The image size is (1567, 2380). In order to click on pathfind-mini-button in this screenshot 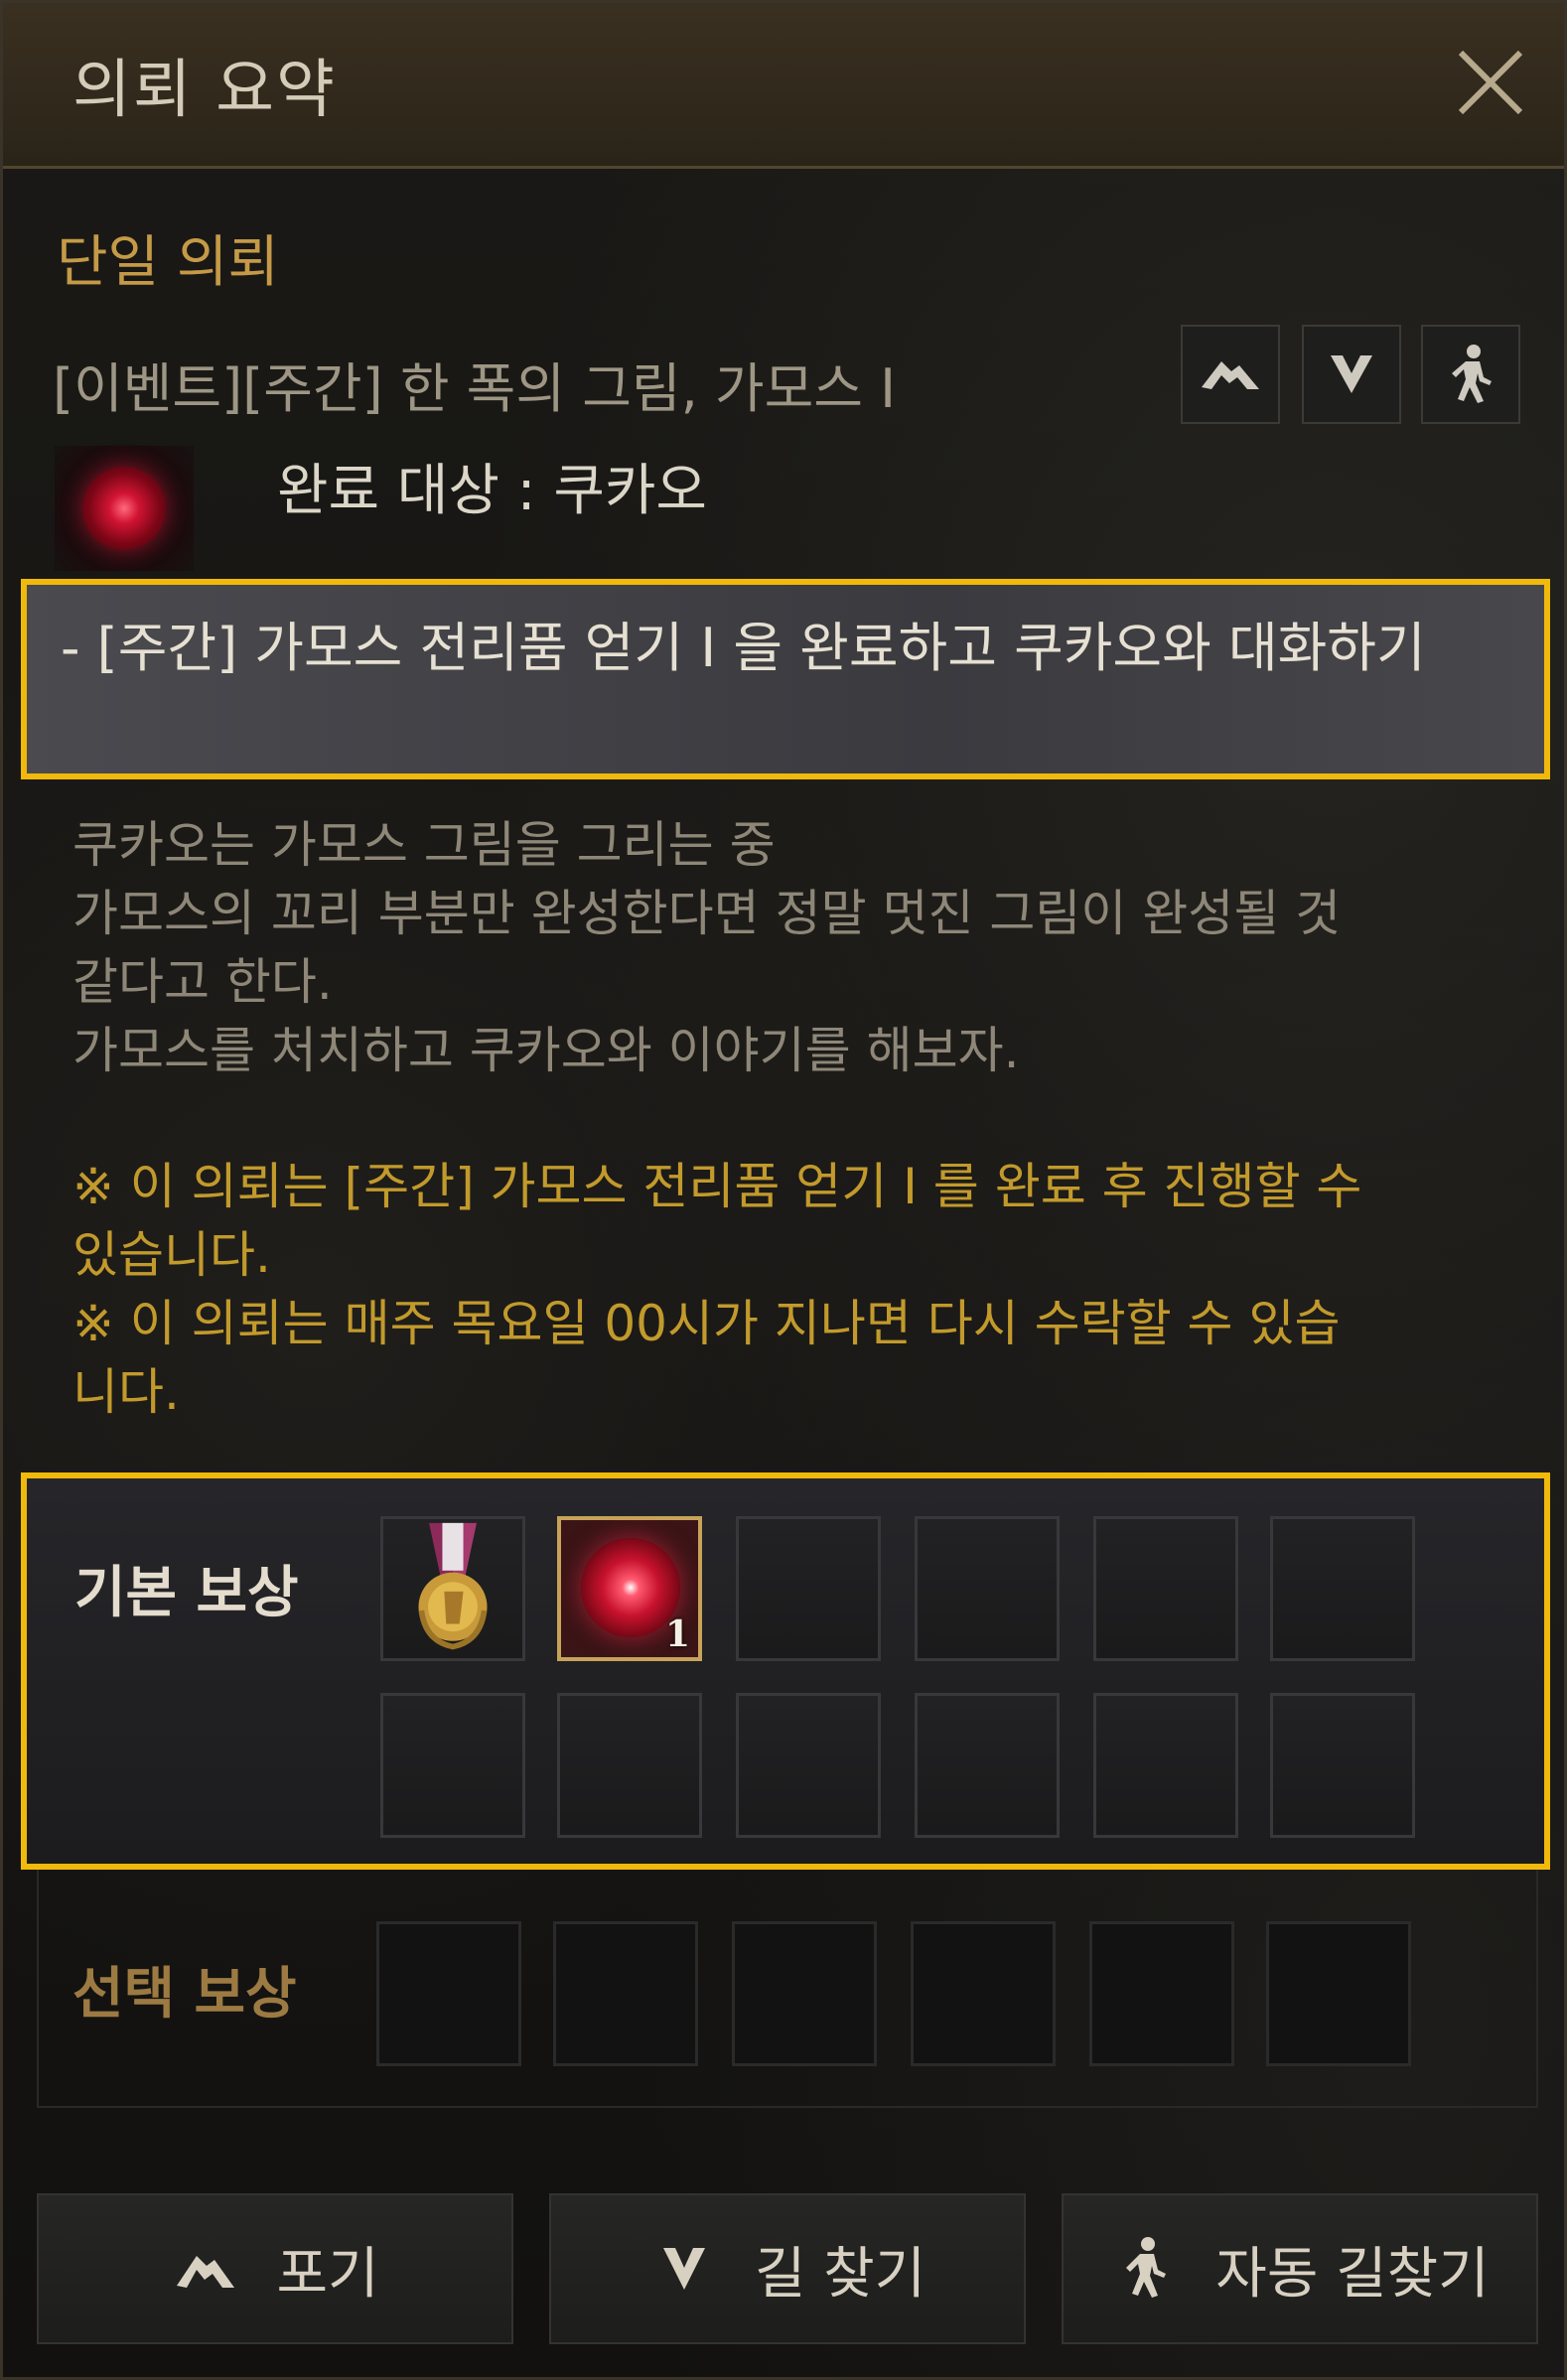, I will do `click(1351, 374)`.